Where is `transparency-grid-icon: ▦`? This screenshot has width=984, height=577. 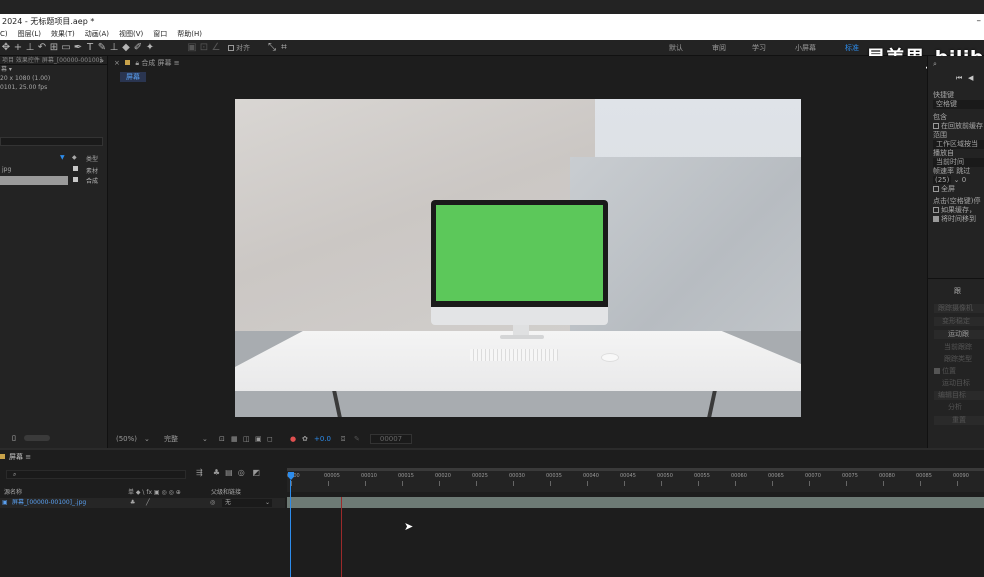
transparency-grid-icon: ▦ is located at coordinates (234, 439).